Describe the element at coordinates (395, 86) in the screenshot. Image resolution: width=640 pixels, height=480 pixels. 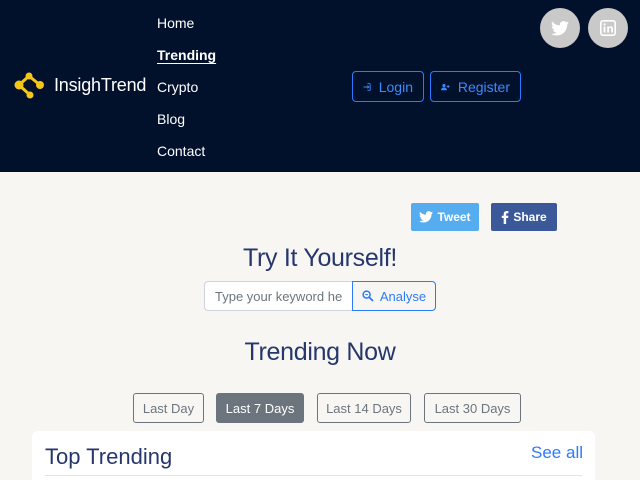
I see `login-label: Login` at that location.